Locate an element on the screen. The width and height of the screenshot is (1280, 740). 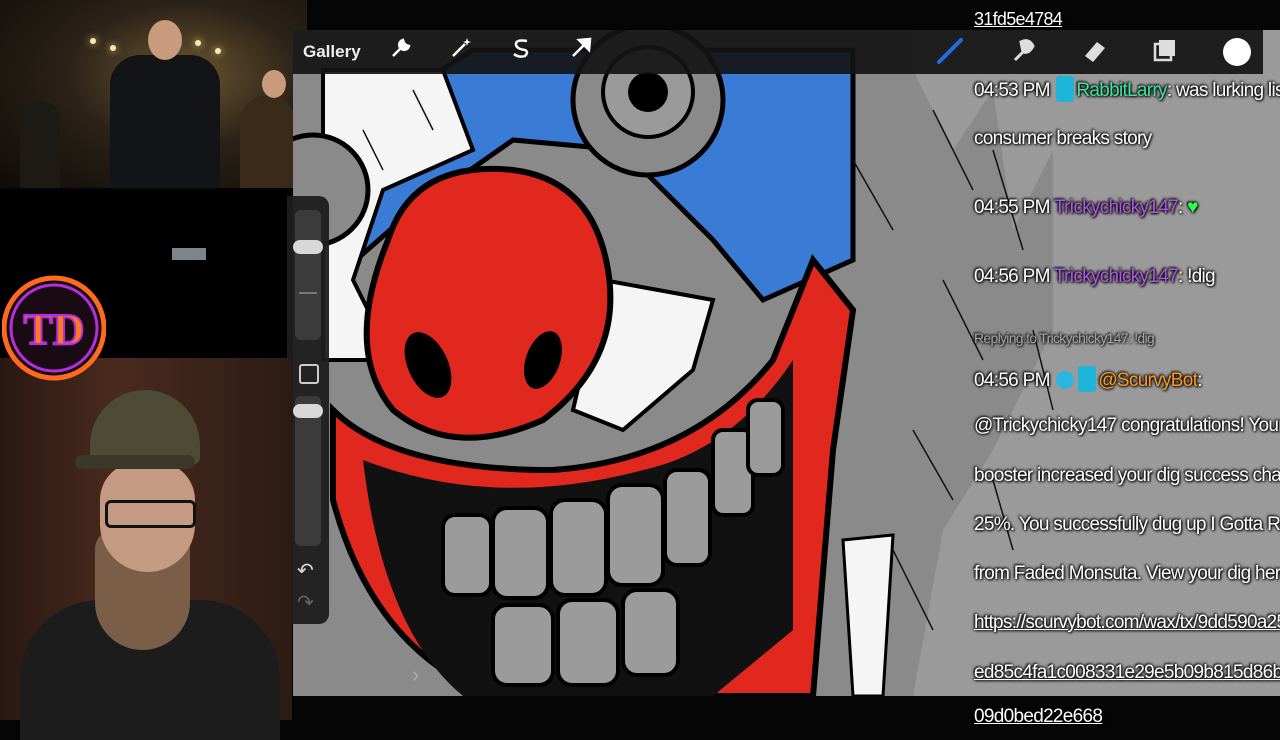
dig-link: ed85c4fa1c008331e29e5b09b815d86bc467b6 is located at coordinates (1127, 673).